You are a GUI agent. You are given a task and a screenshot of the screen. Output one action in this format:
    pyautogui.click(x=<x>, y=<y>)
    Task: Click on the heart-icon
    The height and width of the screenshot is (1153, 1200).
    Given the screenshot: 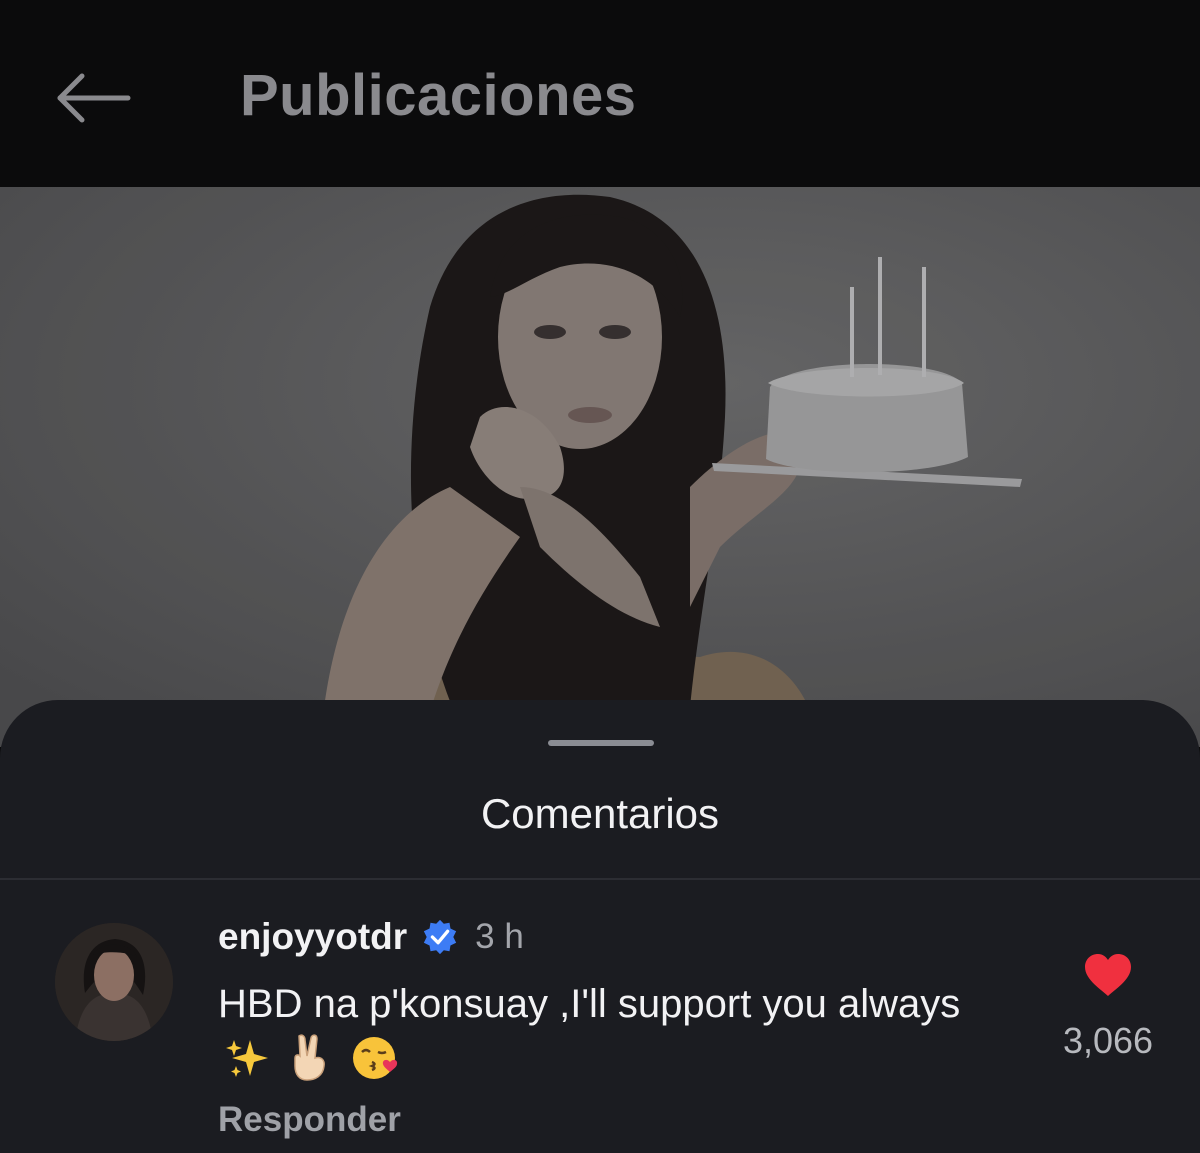 What is the action you would take?
    pyautogui.click(x=1108, y=975)
    